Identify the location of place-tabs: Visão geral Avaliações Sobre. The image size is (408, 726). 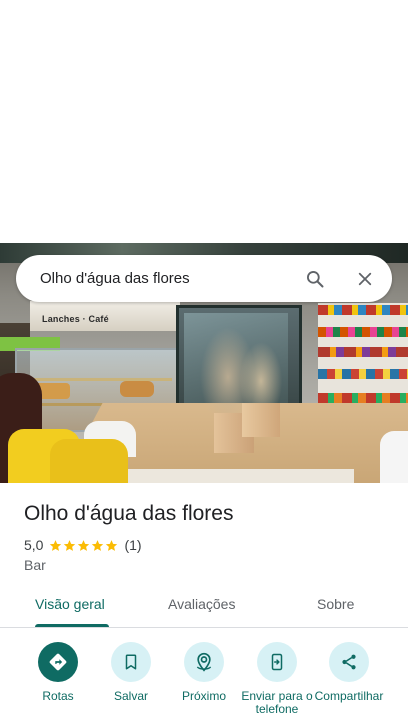
(204, 605).